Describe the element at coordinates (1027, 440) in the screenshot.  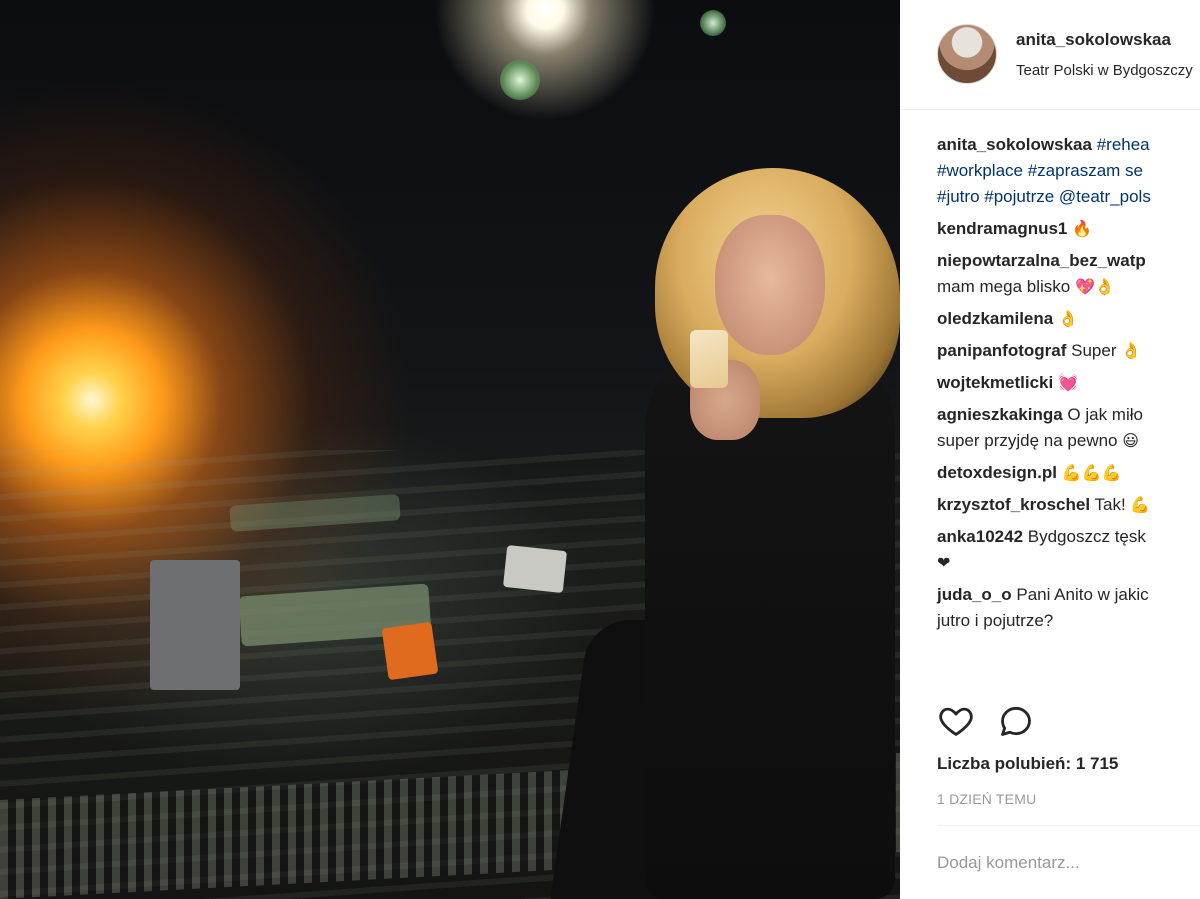
I see `comment-text: super przyjdę na pewno` at that location.